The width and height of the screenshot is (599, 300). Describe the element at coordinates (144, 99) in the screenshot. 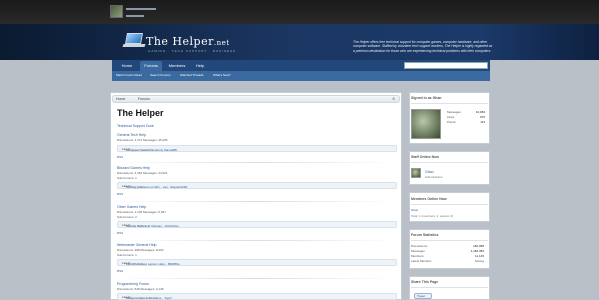

I see `breadcrumb-forums: Forums` at that location.